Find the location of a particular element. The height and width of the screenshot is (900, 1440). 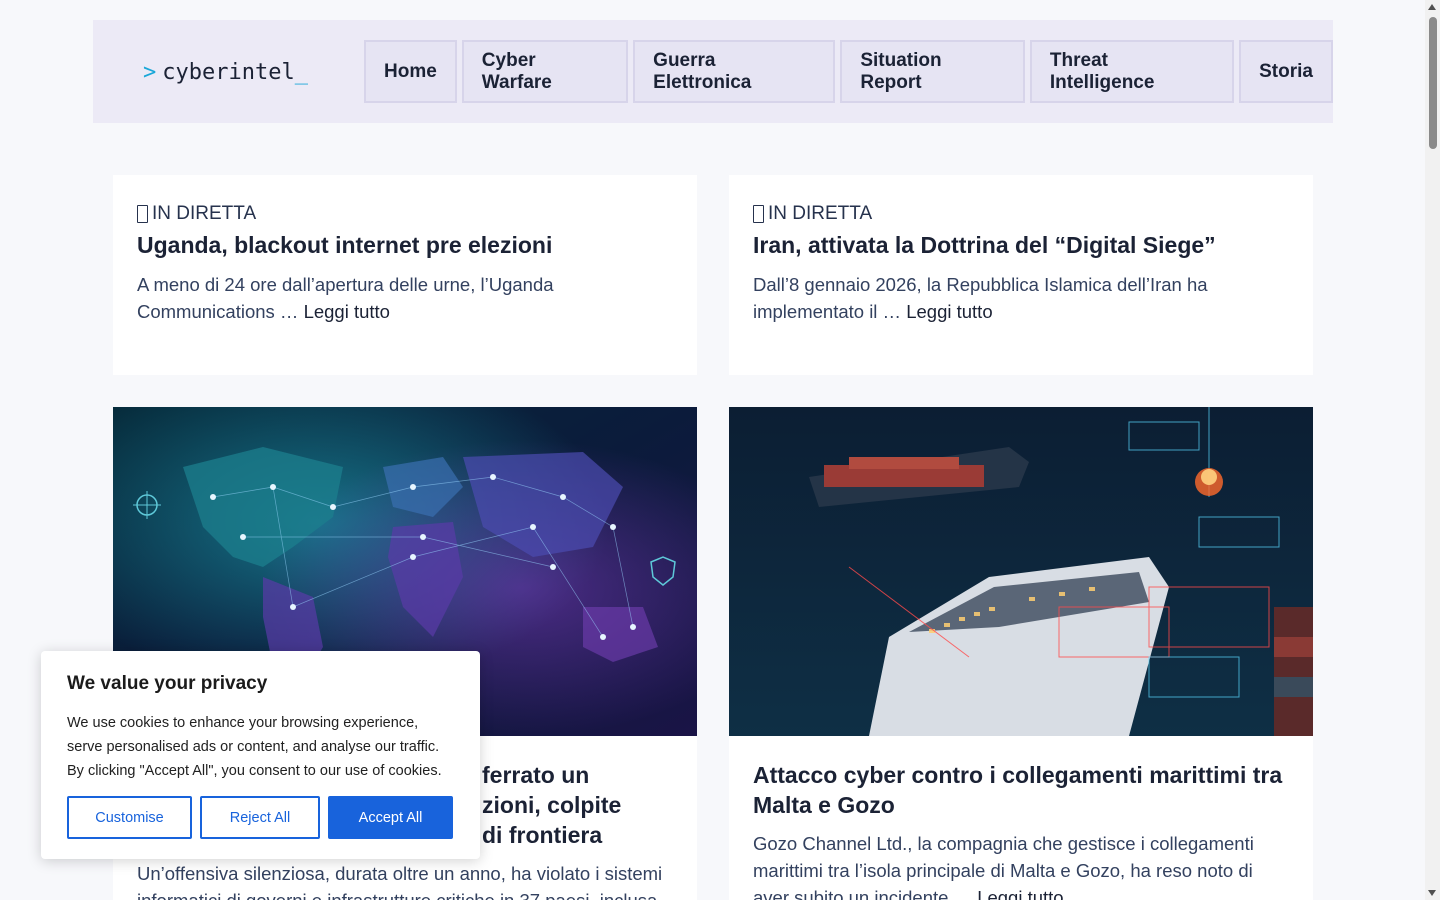

cookie-title: We value your privacy is located at coordinates (167, 683).